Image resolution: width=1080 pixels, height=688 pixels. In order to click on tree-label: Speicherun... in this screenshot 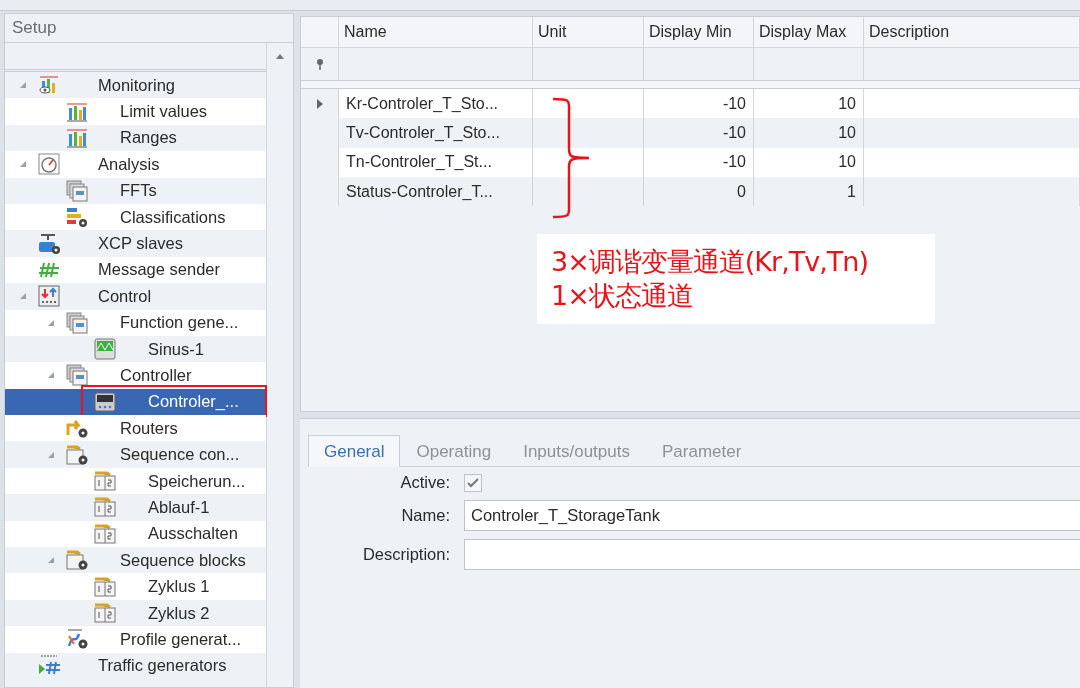, I will do `click(197, 481)`.